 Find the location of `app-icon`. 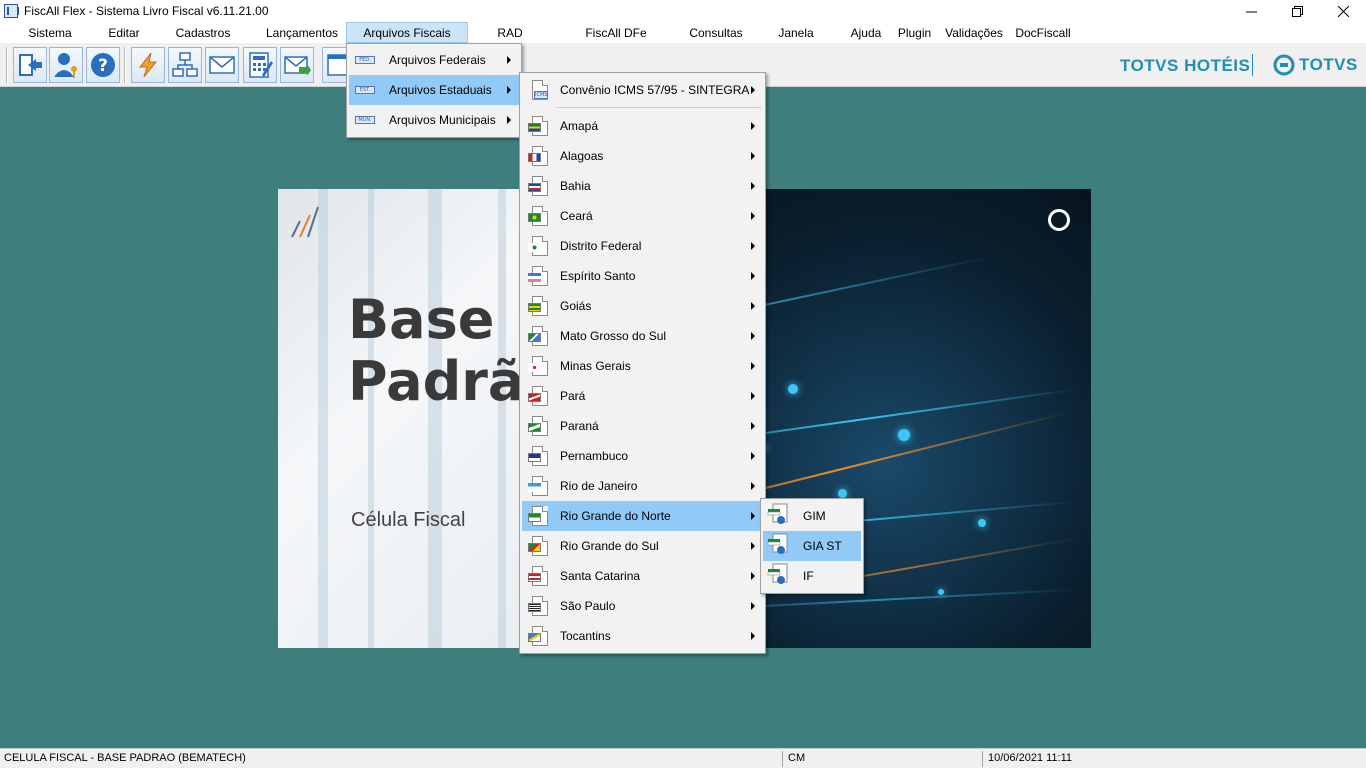

app-icon is located at coordinates (11, 11).